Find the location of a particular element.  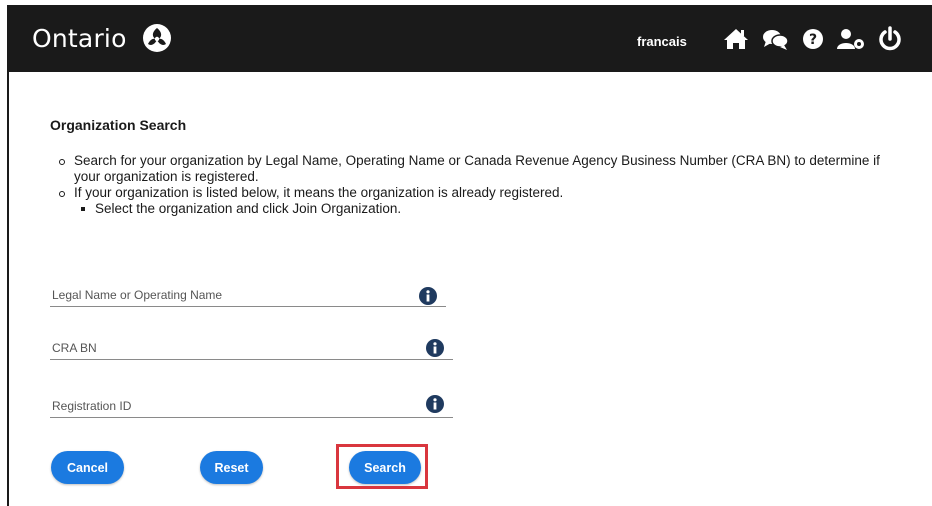

frame-border-left is located at coordinates (8, 256).